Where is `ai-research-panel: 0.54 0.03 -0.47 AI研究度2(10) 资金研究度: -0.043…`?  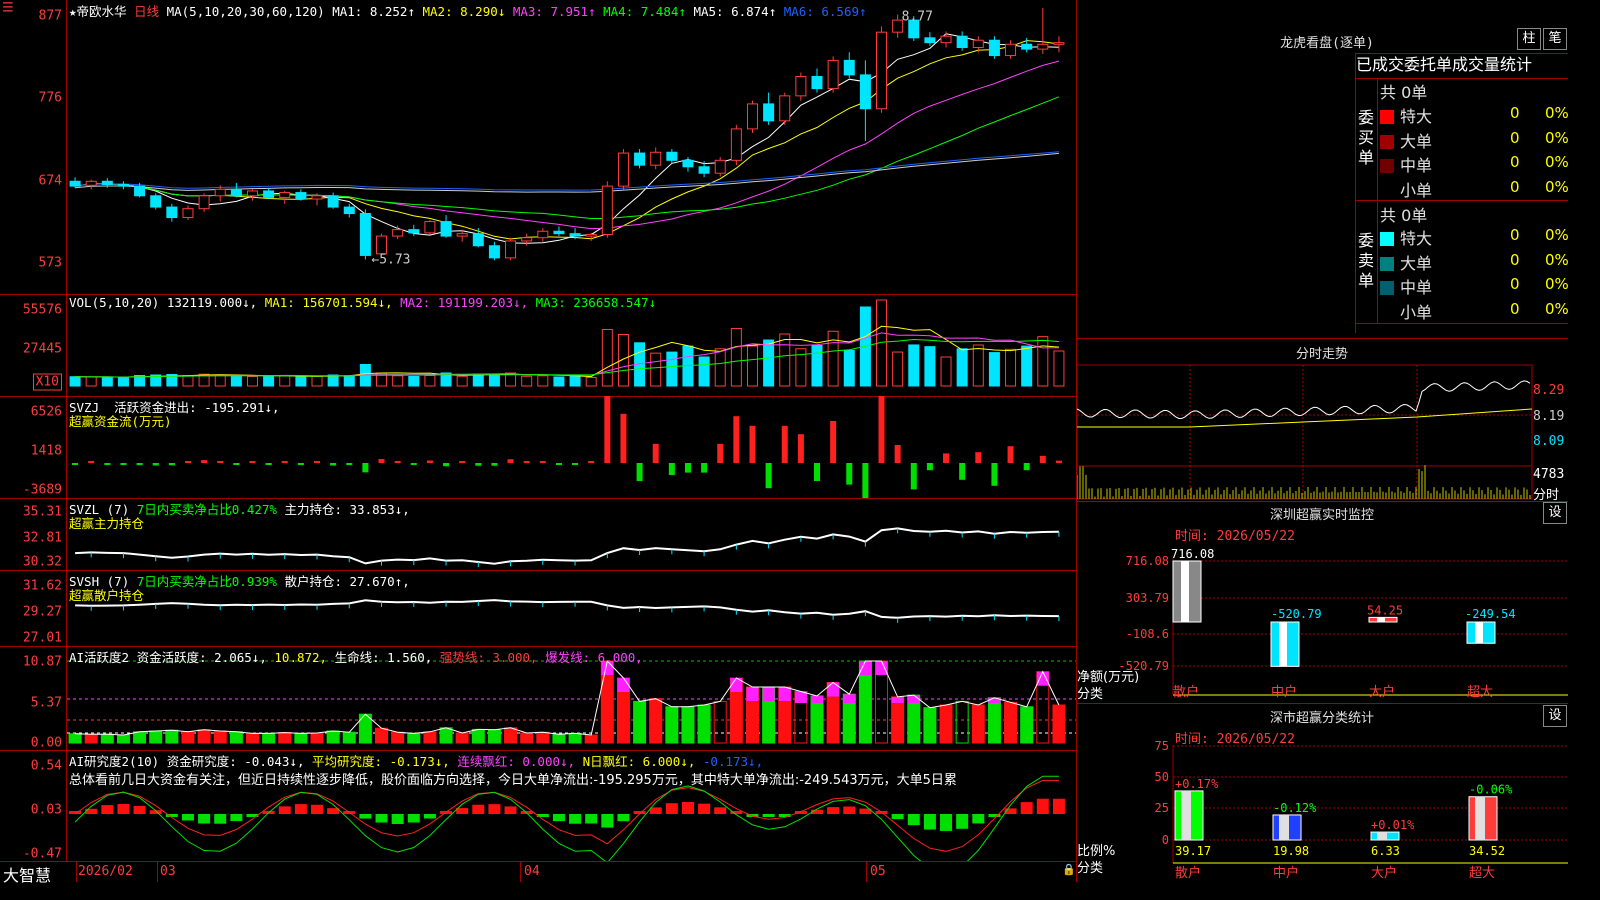 ai-research-panel: 0.54 0.03 -0.47 AI研究度2(10) 资金研究度: -0.043… is located at coordinates (538, 806).